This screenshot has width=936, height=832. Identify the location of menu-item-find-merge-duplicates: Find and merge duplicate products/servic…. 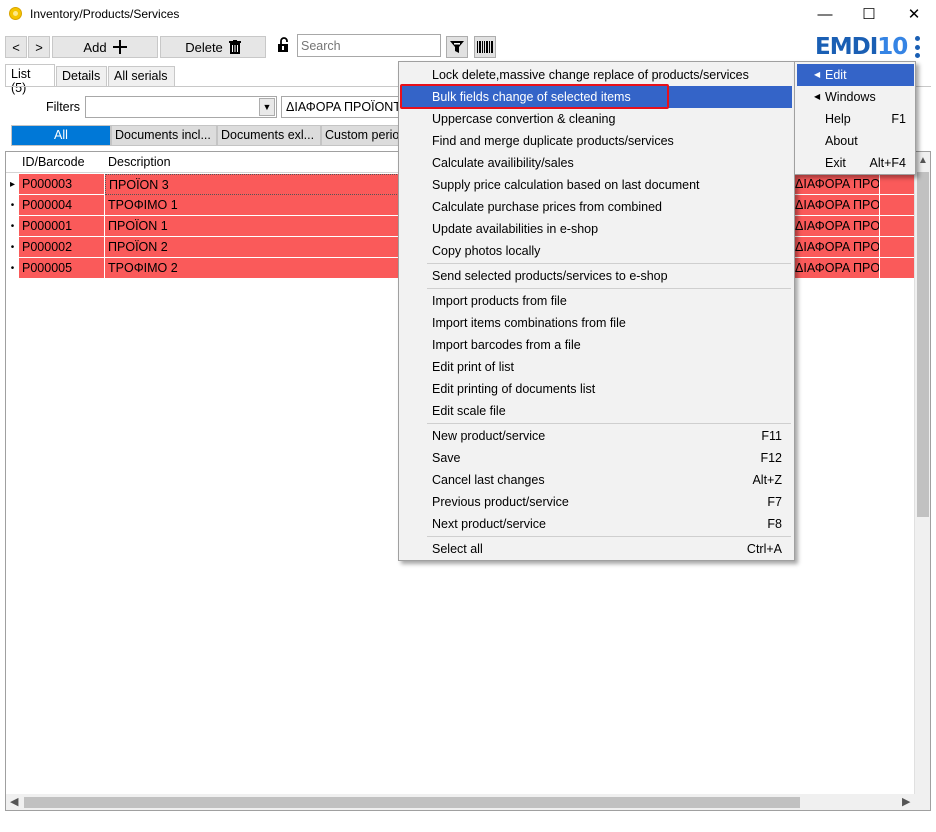
(596, 141).